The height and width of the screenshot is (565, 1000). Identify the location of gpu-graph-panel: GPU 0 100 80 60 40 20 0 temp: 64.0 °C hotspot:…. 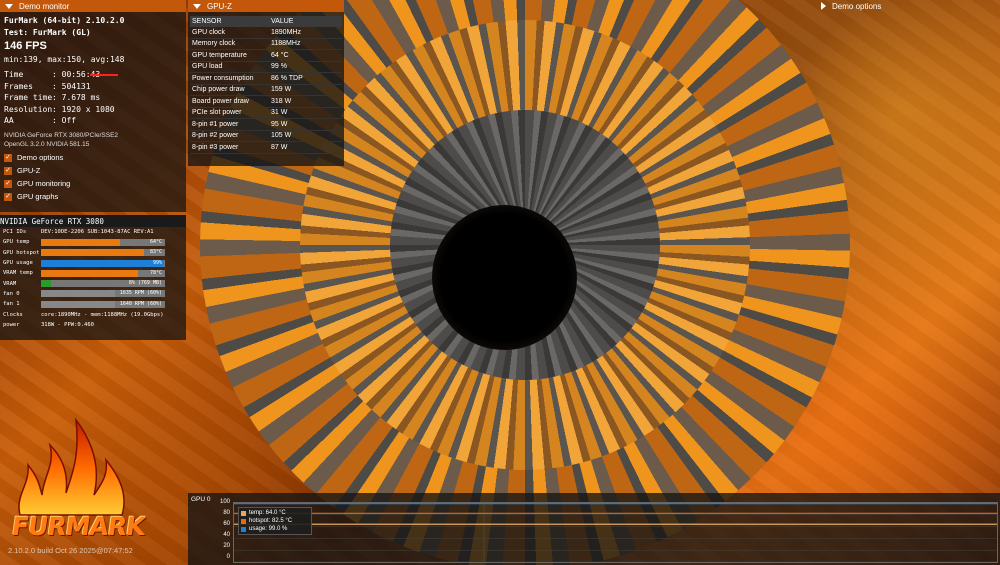
(594, 529).